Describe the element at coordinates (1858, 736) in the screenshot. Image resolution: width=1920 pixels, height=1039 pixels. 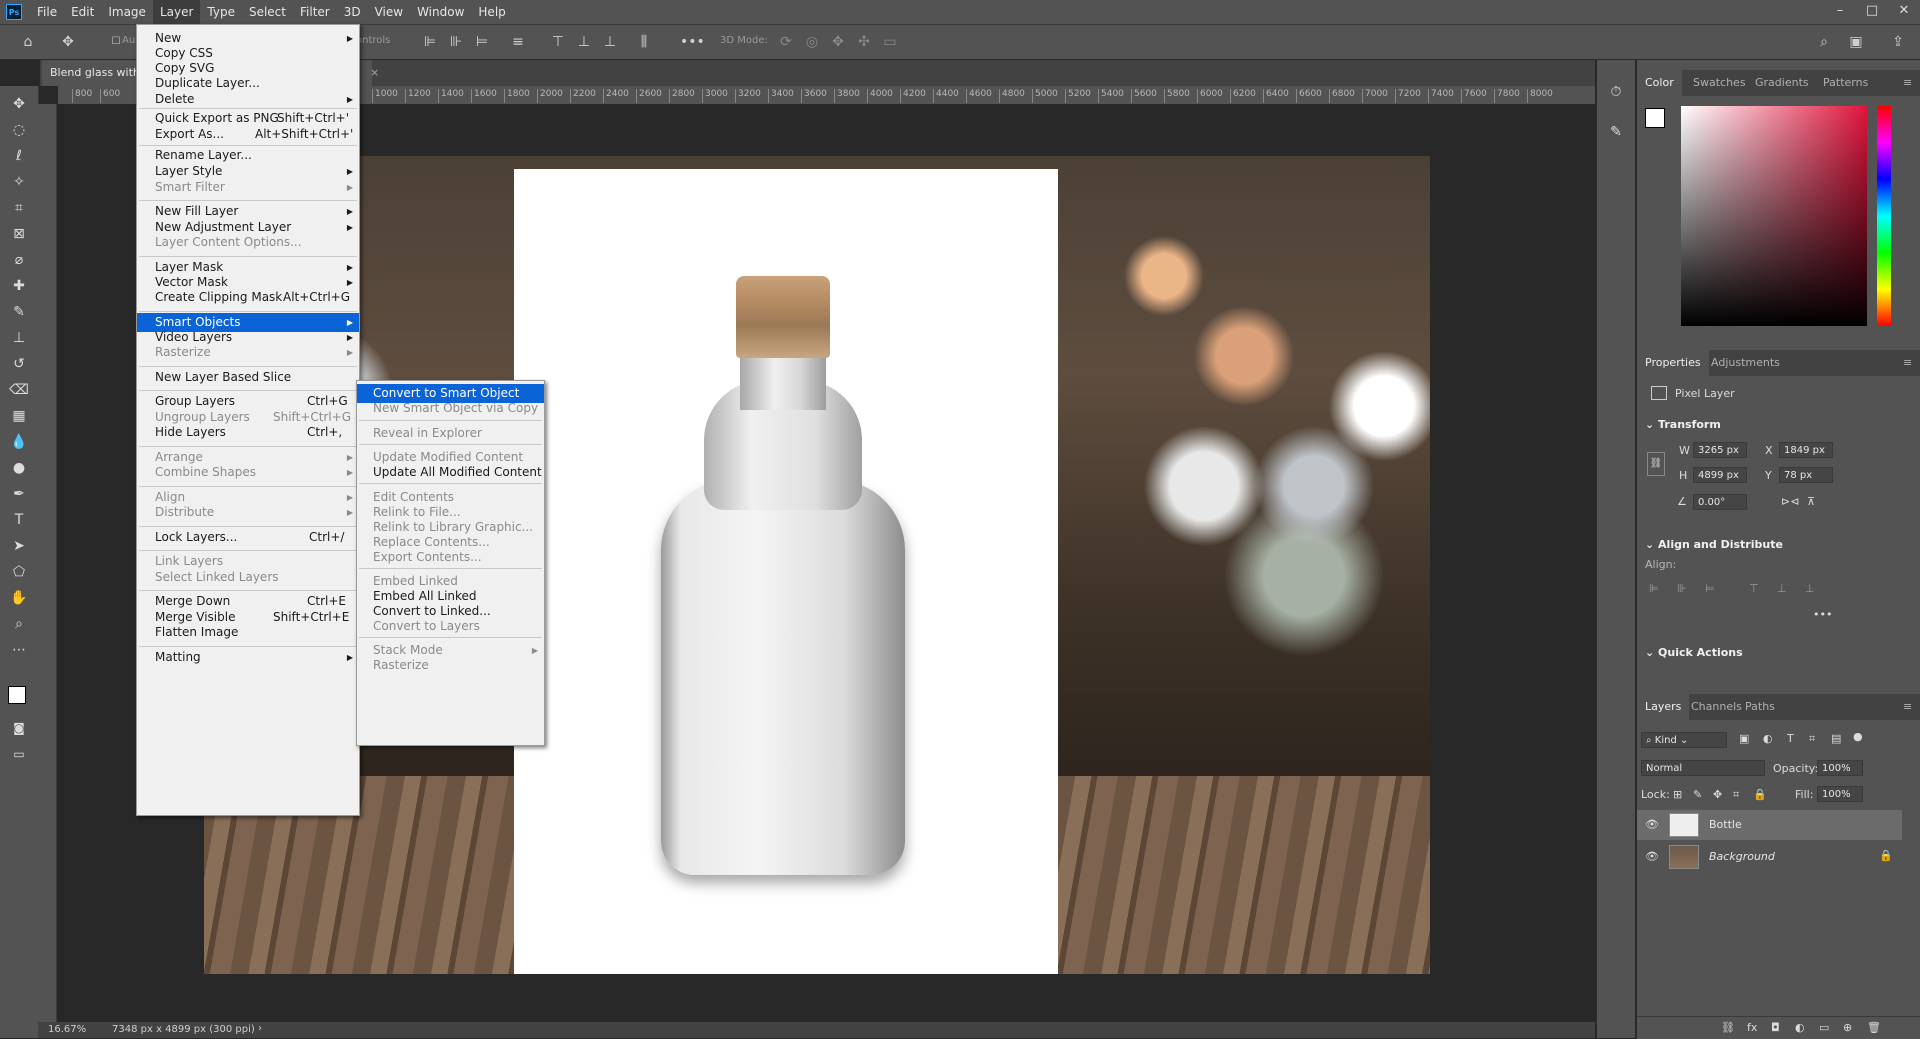
I see `filter-toggle-icon: ●` at that location.